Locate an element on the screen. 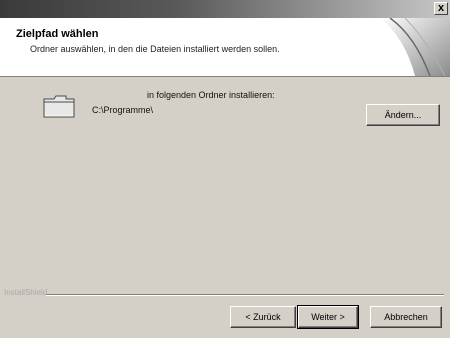  header-graphic-icon is located at coordinates (415, 47).